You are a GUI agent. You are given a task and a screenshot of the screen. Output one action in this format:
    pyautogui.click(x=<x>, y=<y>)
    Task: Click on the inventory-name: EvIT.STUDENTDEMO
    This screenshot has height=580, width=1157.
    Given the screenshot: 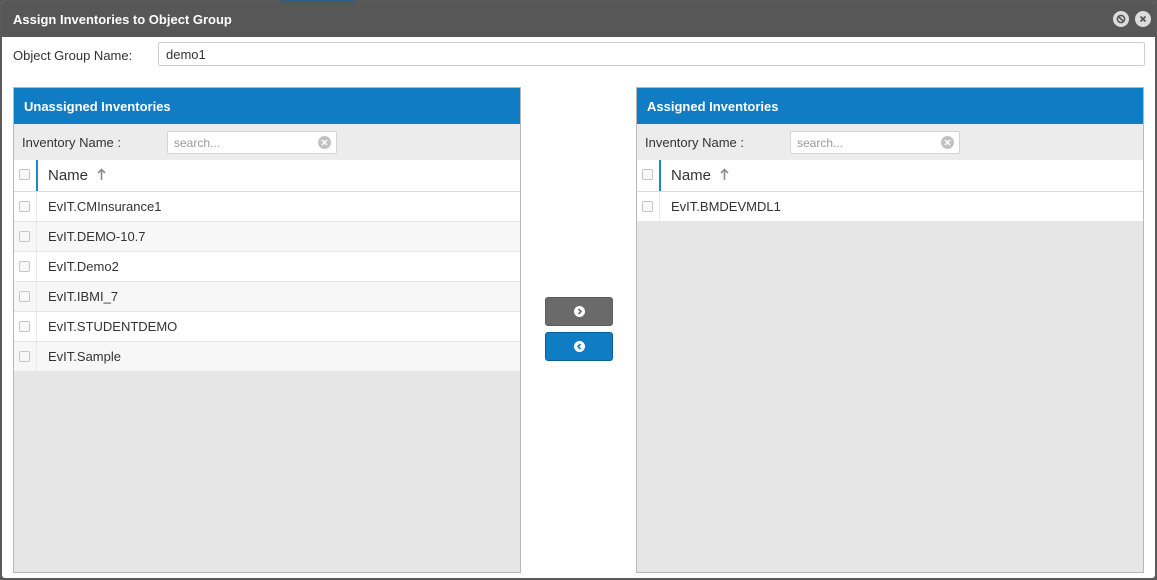 What is the action you would take?
    pyautogui.click(x=113, y=326)
    